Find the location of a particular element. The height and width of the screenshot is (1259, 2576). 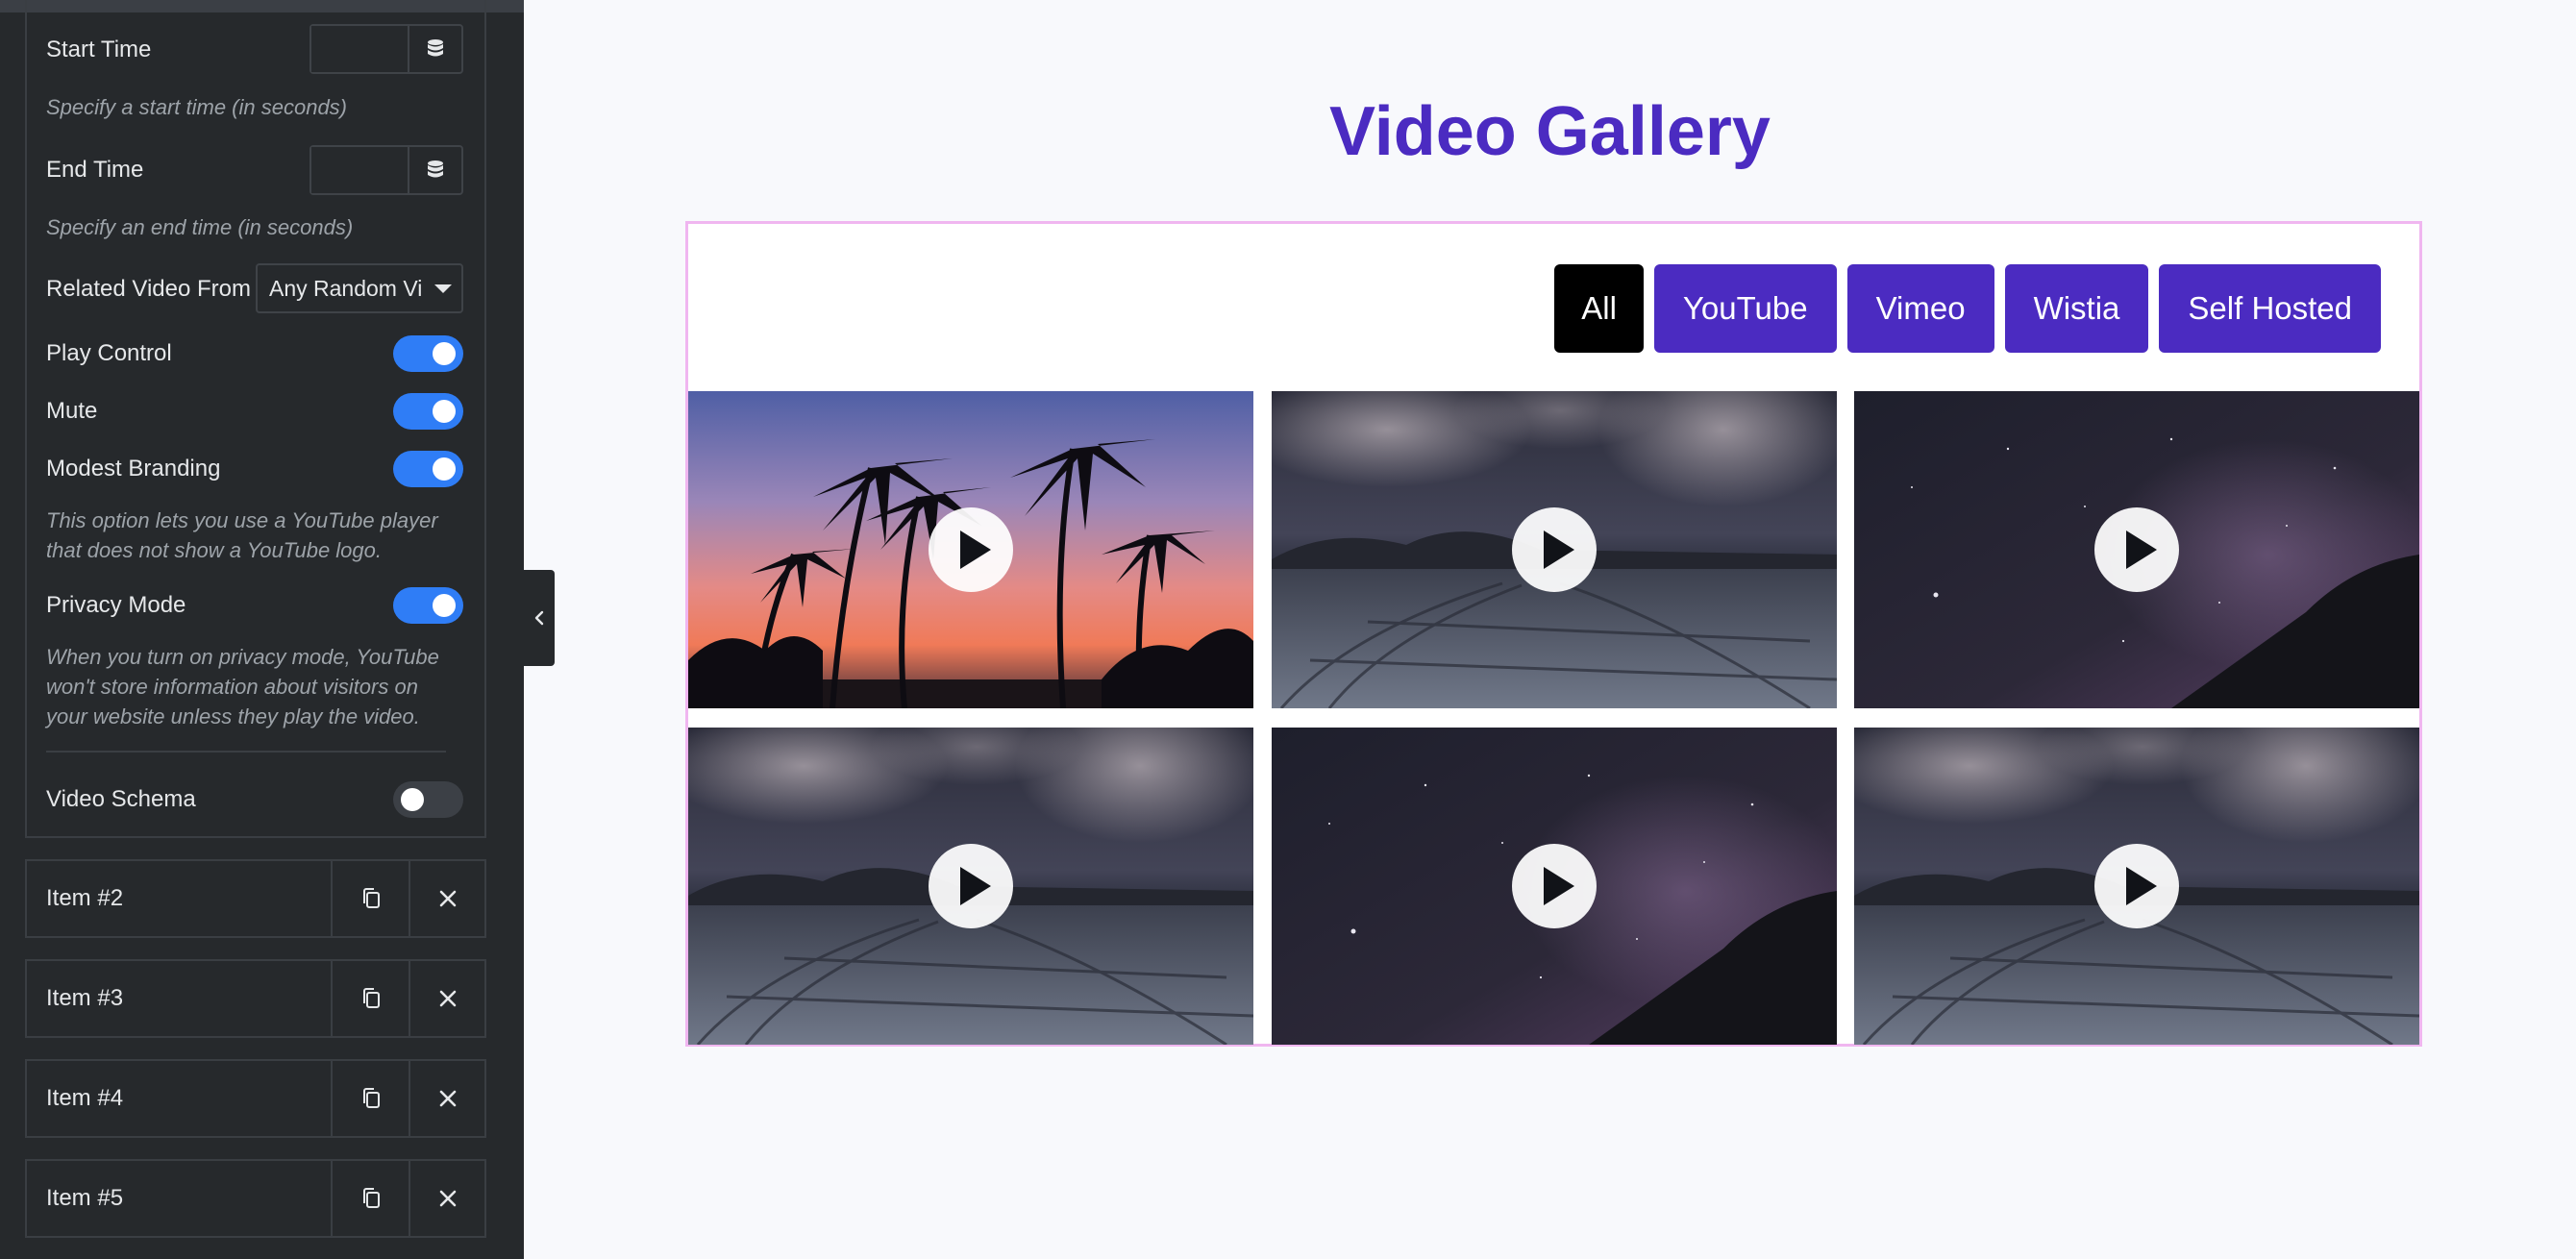

repeater-item: Item #2 is located at coordinates (256, 899).